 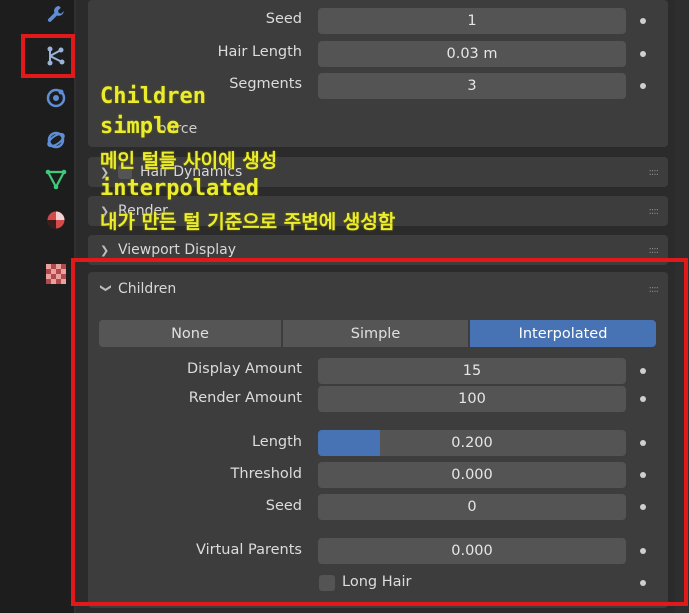 What do you see at coordinates (283, 506) in the screenshot?
I see `children-seed-label: Seed` at bounding box center [283, 506].